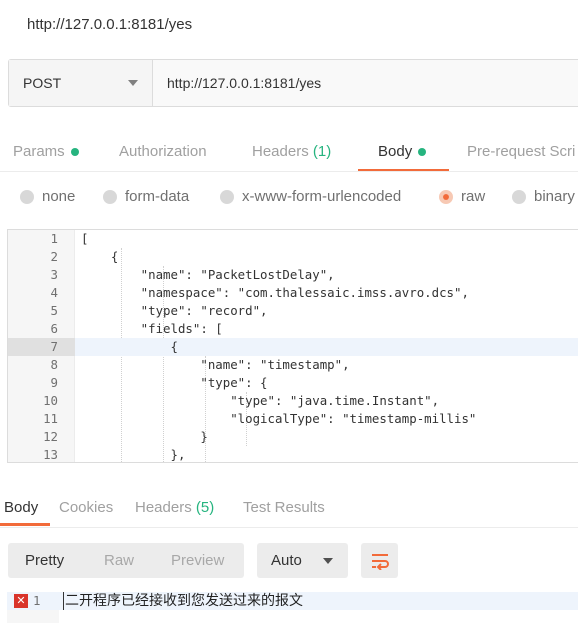 This screenshot has height=623, width=578. I want to click on response-tab-headers-count: (5), so click(205, 507).